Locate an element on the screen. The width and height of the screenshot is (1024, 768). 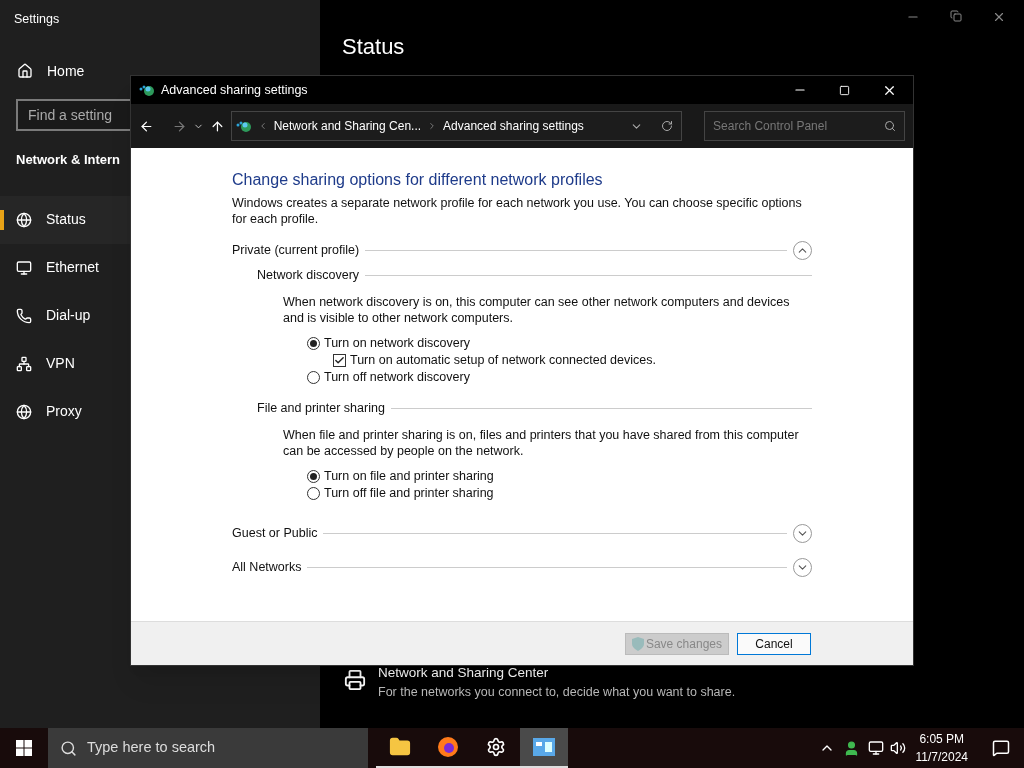
profile-title: Private (current profile) is located at coordinates (296, 250).